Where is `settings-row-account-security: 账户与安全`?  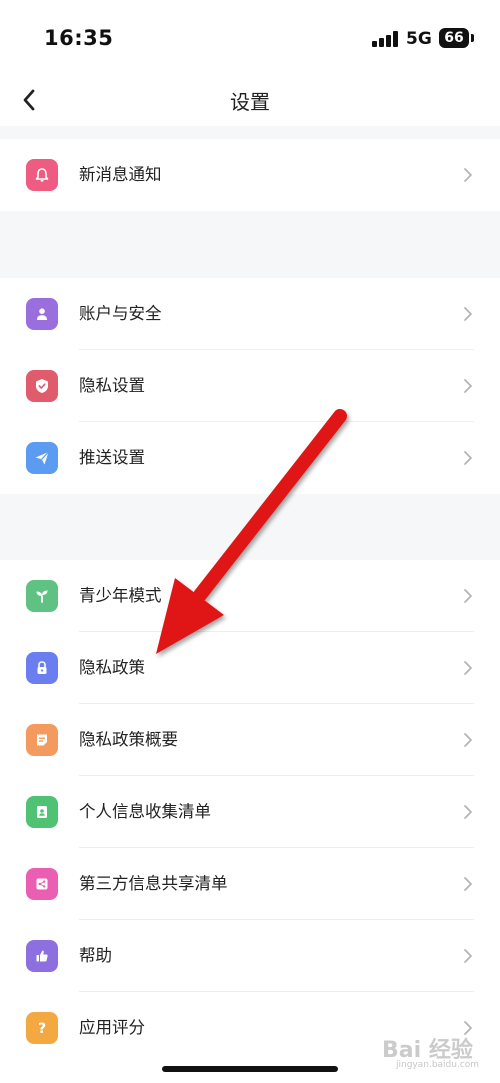 settings-row-account-security: 账户与安全 is located at coordinates (250, 314).